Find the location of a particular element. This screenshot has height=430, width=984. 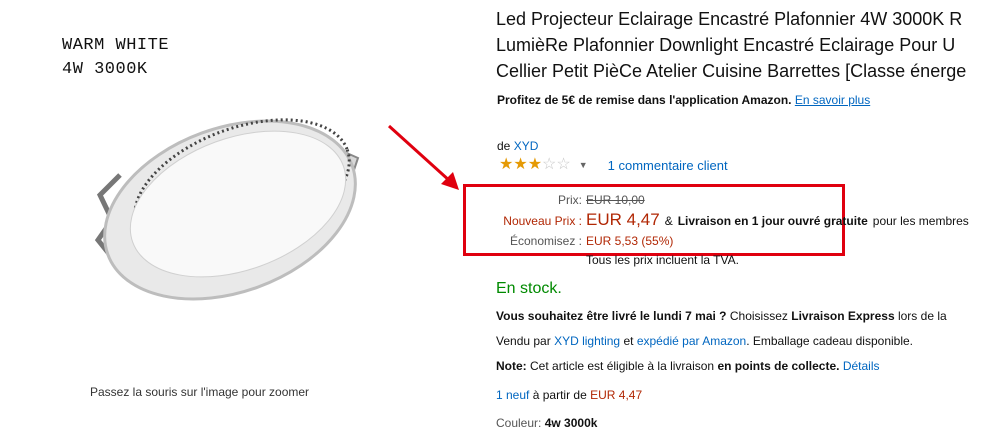

star-rating: ★ ★ ★ ☆ ☆ is located at coordinates (535, 165).